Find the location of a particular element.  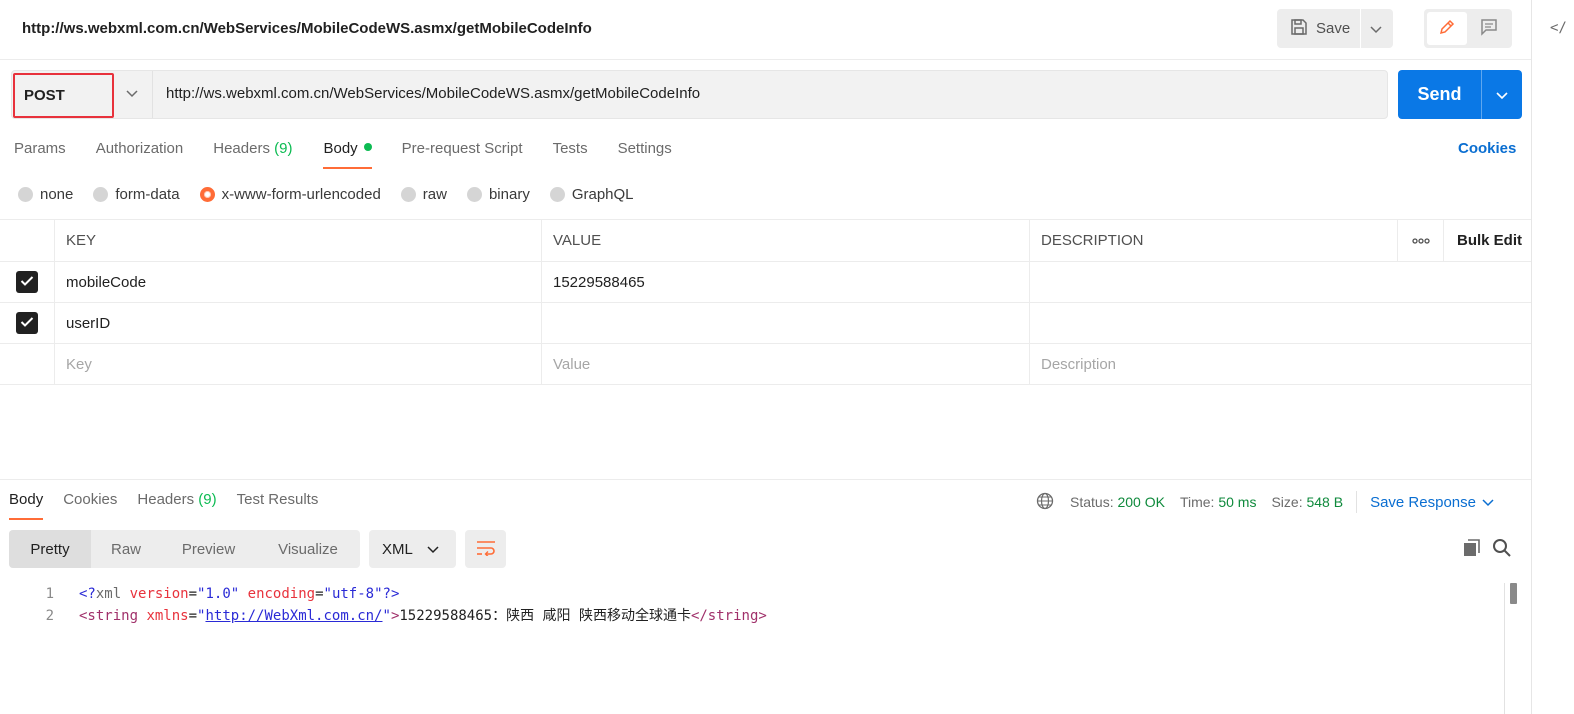

method-chevron-down-icon is located at coordinates (132, 94).